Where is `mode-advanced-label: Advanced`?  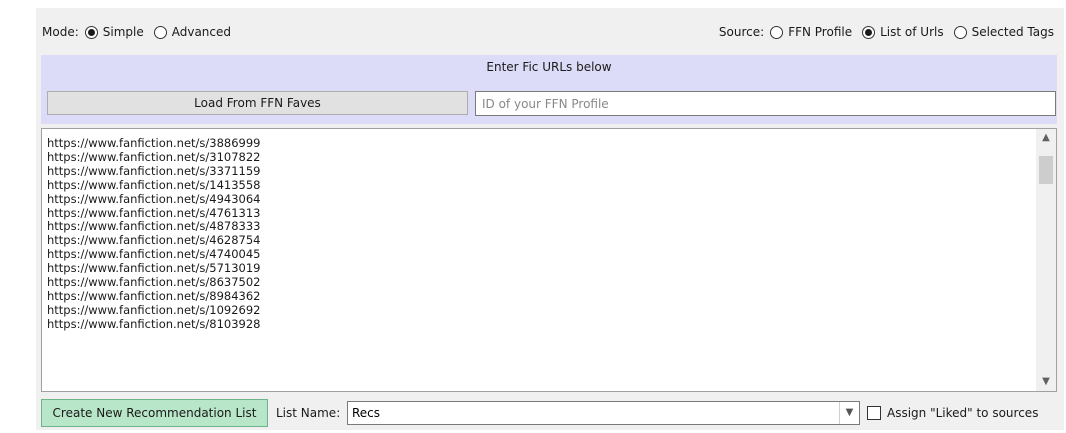
mode-advanced-label: Advanced is located at coordinates (201, 32).